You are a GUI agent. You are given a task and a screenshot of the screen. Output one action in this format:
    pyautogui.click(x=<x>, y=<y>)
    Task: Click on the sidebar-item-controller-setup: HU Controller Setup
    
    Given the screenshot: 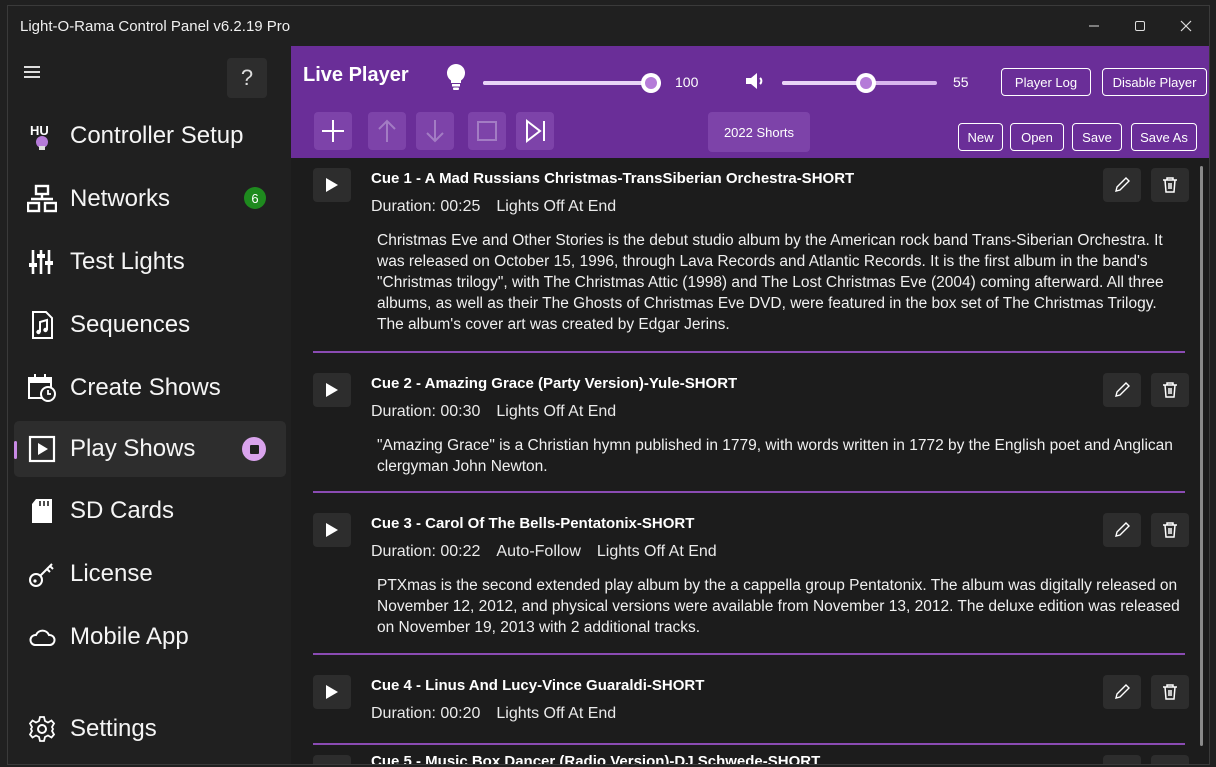 What is the action you would take?
    pyautogui.click(x=150, y=136)
    